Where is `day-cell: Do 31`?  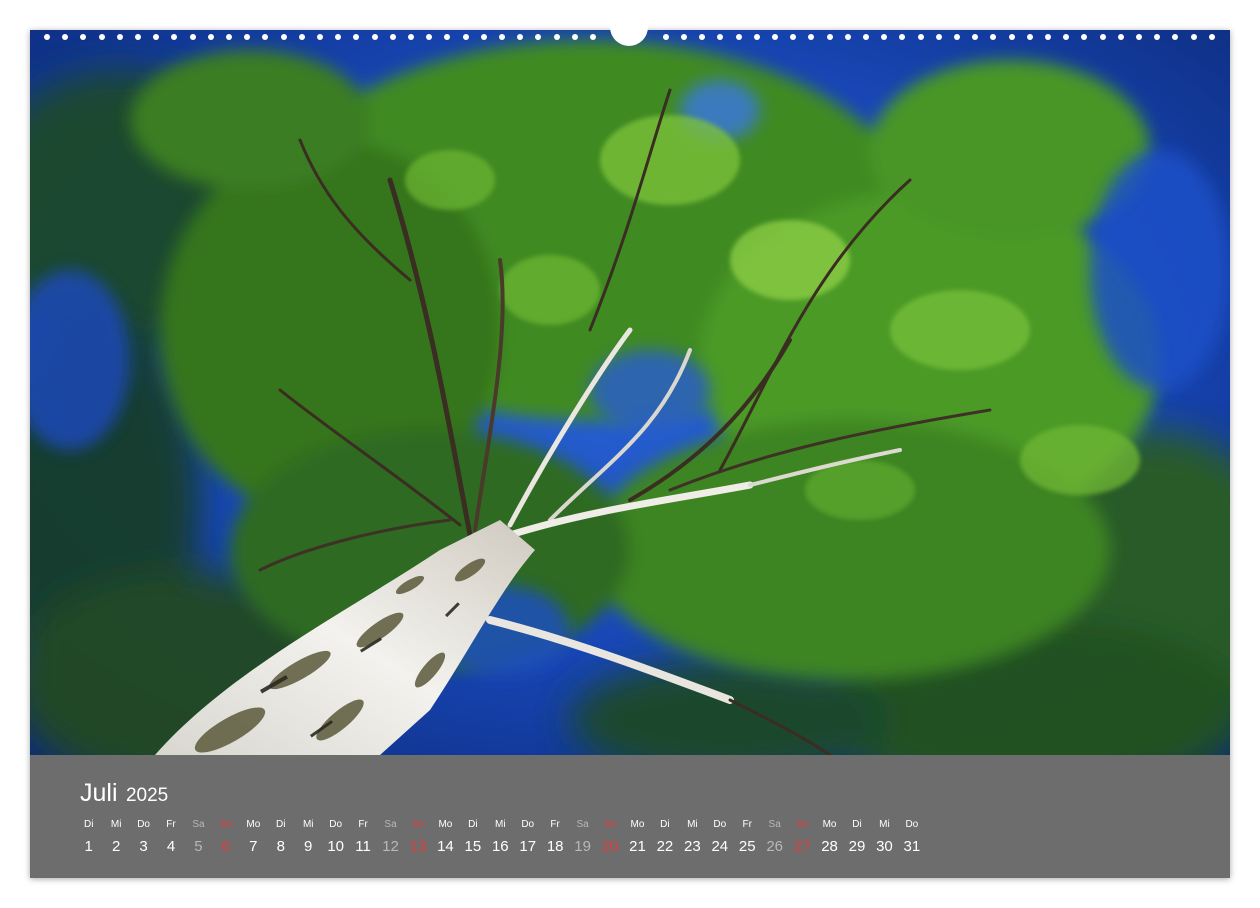
day-cell: Do 31 is located at coordinates (911, 836).